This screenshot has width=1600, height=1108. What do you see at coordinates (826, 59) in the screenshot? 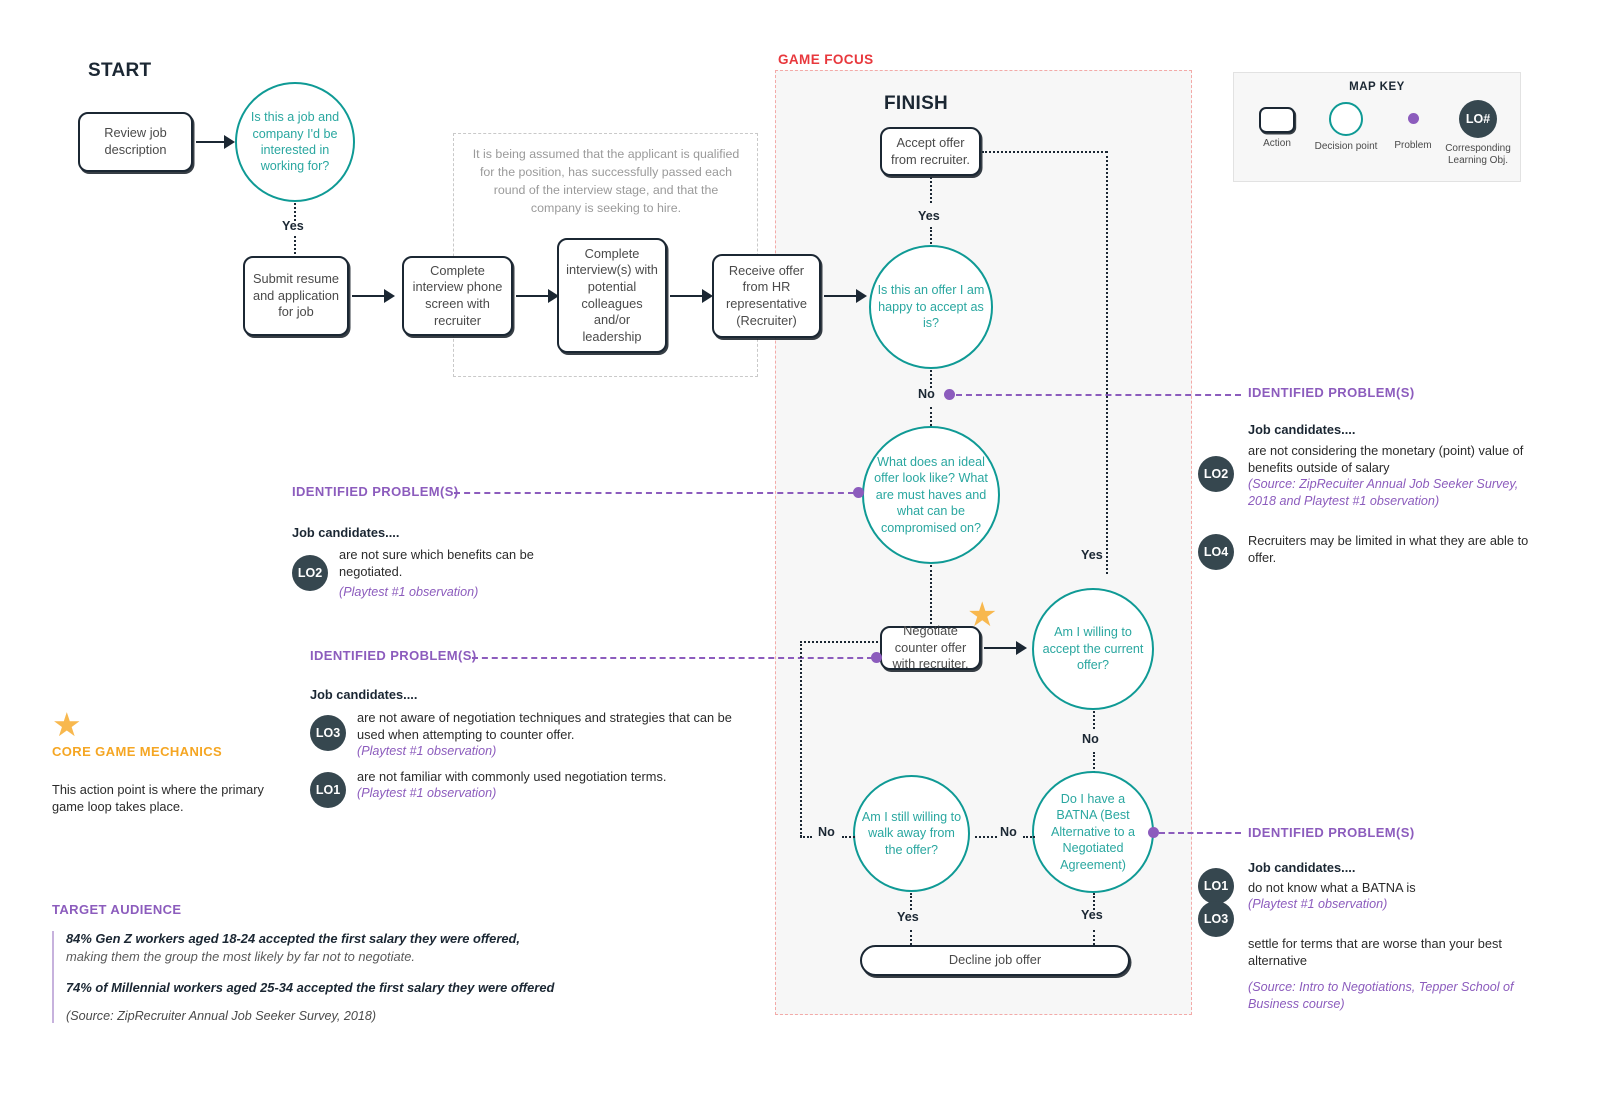
I see `game-focus-label: GAME FOCUS` at bounding box center [826, 59].